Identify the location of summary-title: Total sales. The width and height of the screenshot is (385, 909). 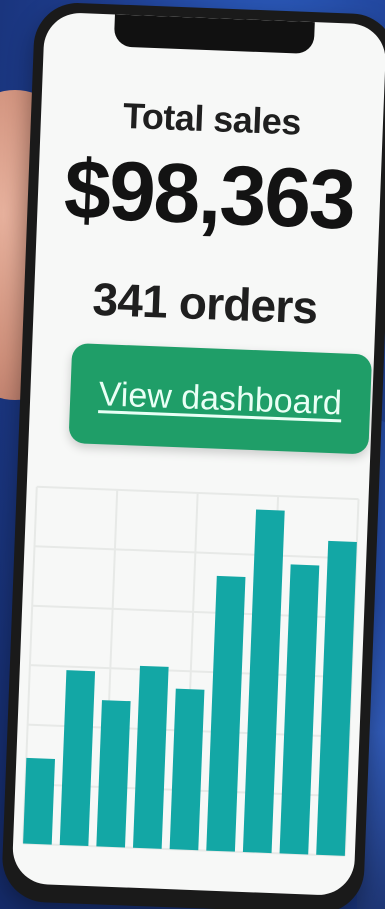
(212, 118).